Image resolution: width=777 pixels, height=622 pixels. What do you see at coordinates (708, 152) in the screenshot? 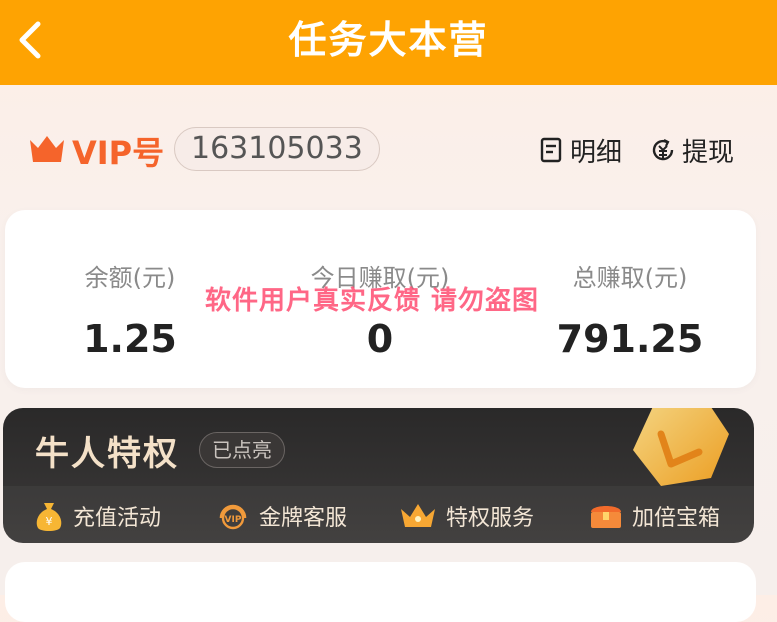
I see `withdraw-label: 提现` at bounding box center [708, 152].